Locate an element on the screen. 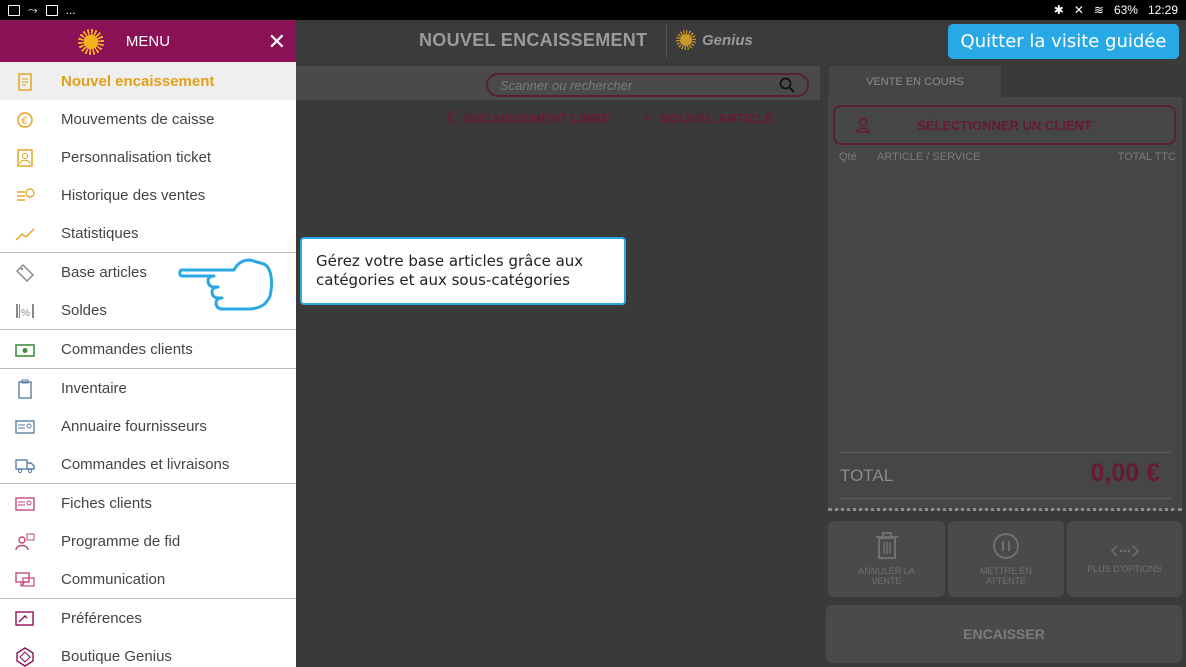  hold-sale-button: METTRE EN ATTENTE is located at coordinates (1006, 559).